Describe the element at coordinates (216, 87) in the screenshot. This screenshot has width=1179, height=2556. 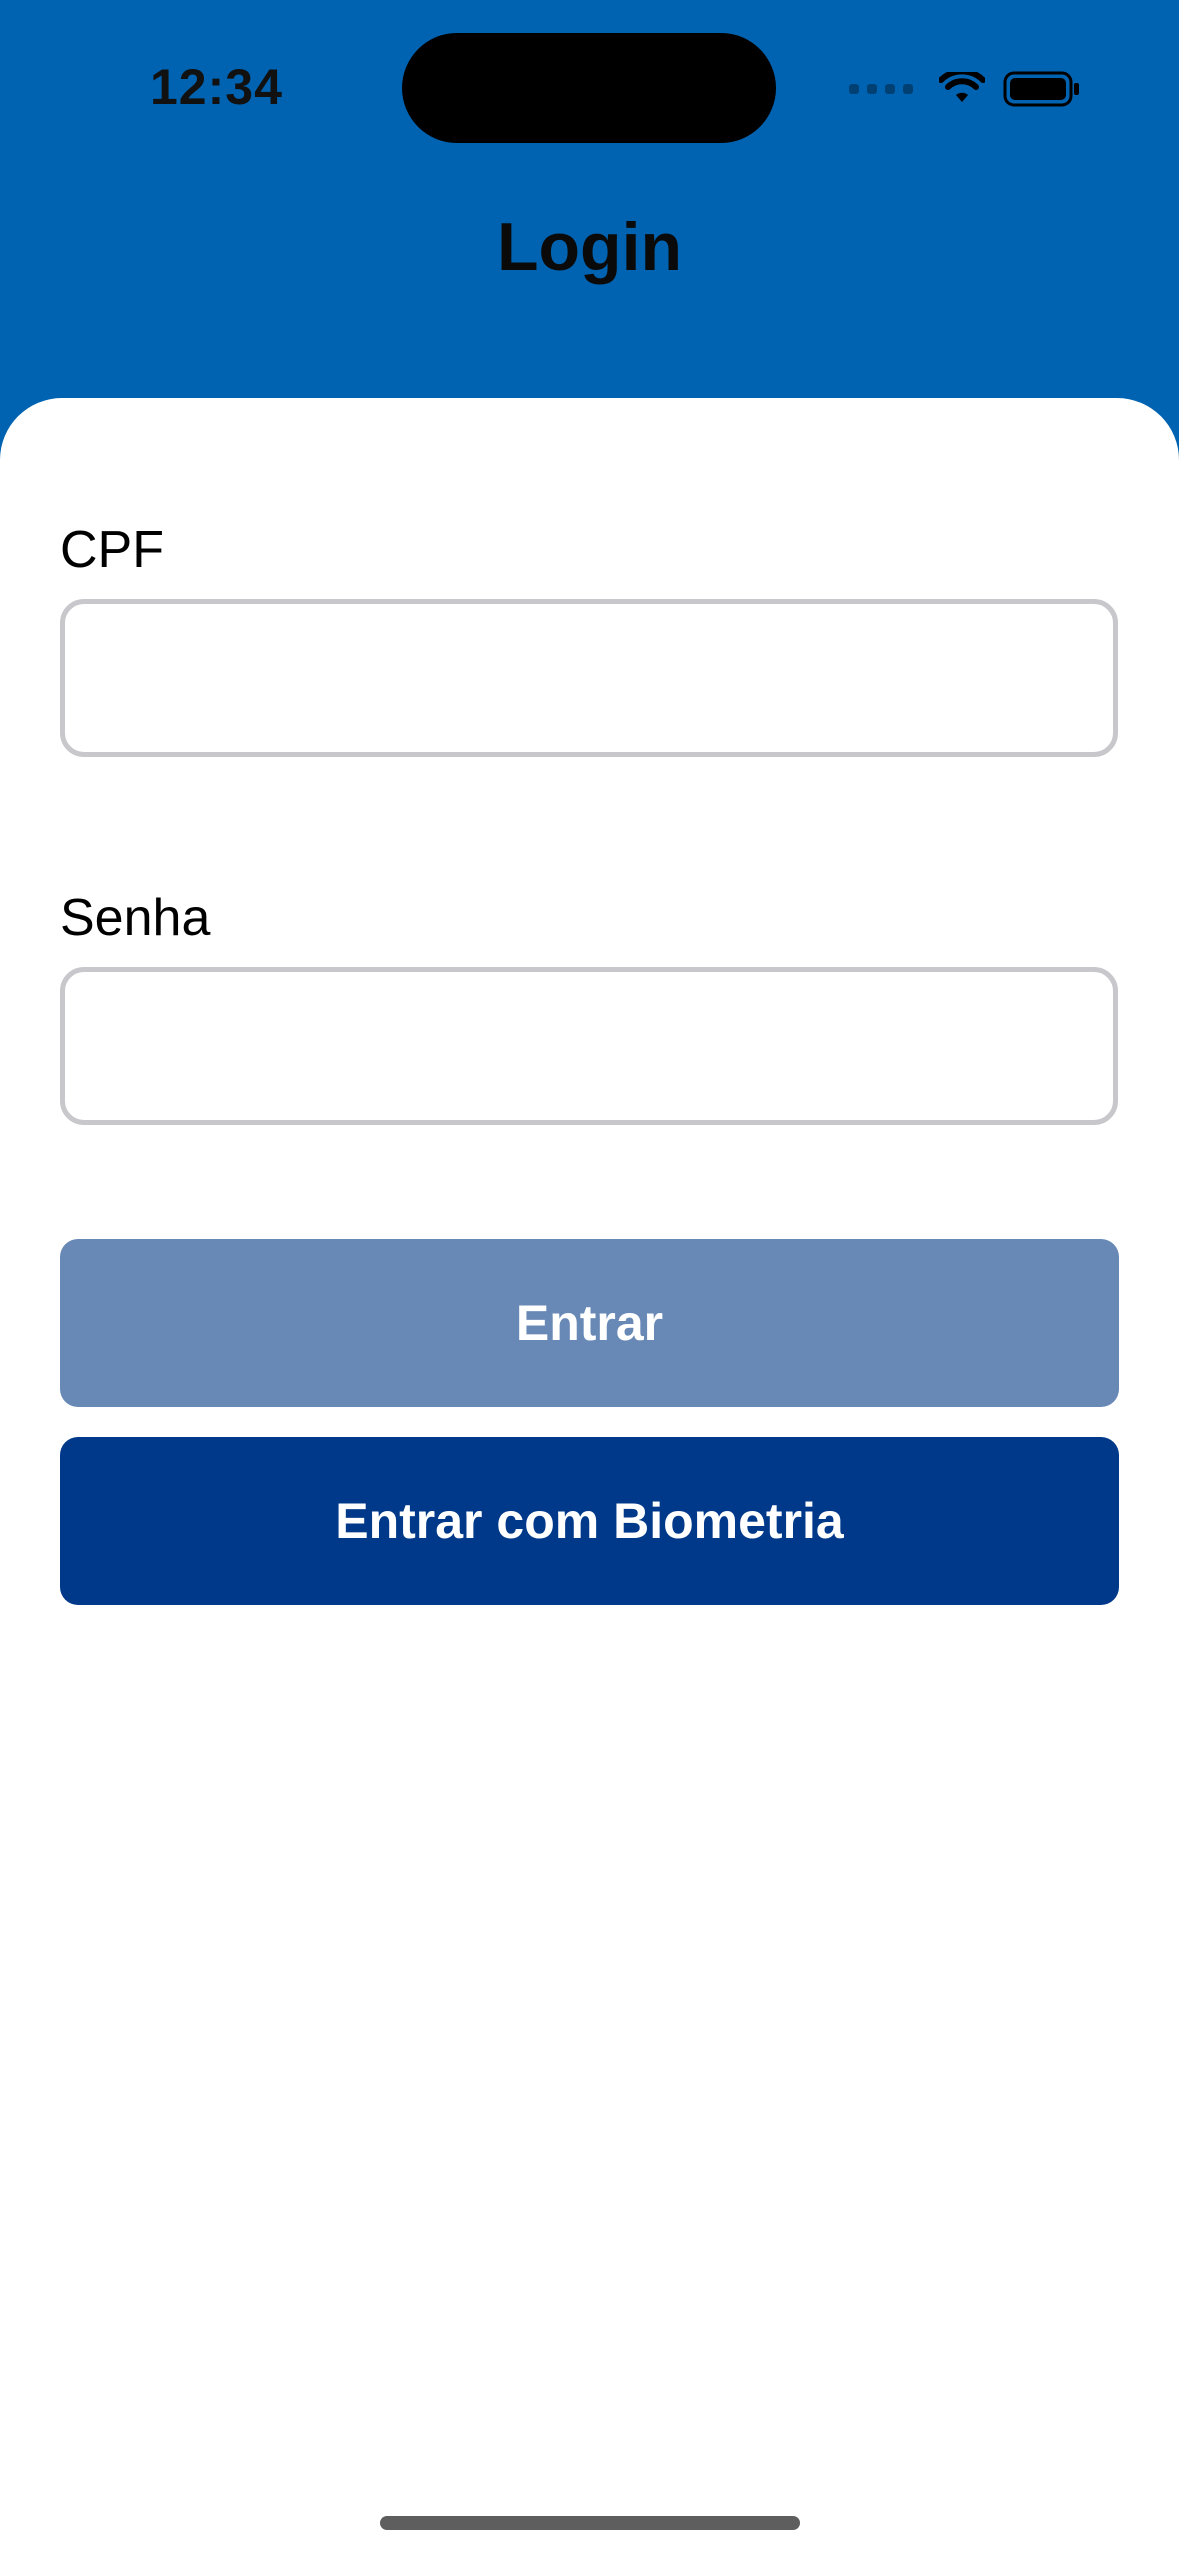
I see `status-time: 12:34` at that location.